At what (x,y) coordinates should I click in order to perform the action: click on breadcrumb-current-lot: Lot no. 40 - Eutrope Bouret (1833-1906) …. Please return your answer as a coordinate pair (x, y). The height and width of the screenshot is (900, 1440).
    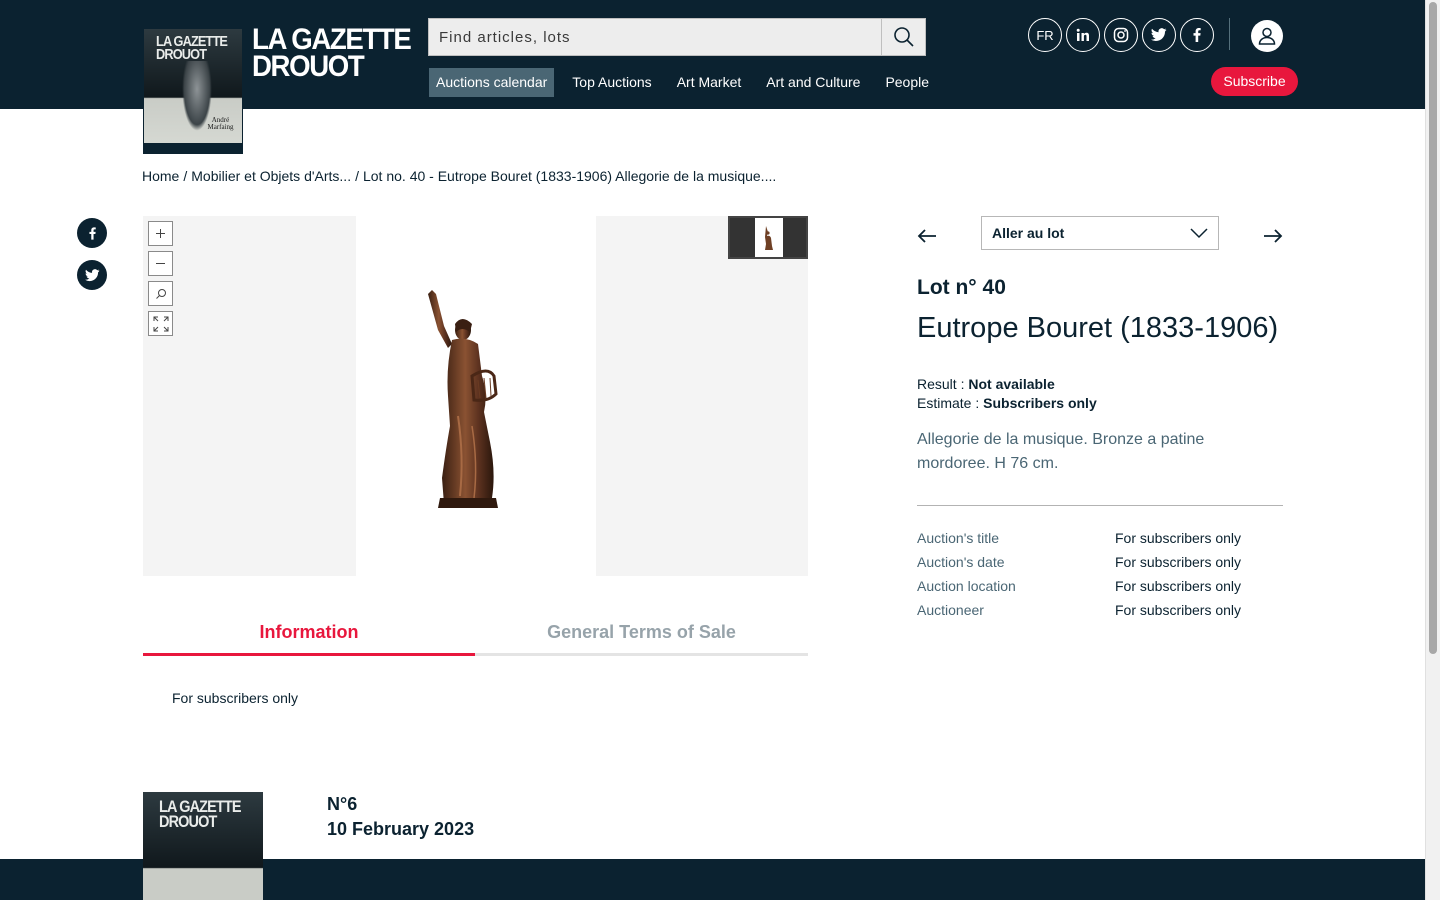
    Looking at the image, I should click on (569, 176).